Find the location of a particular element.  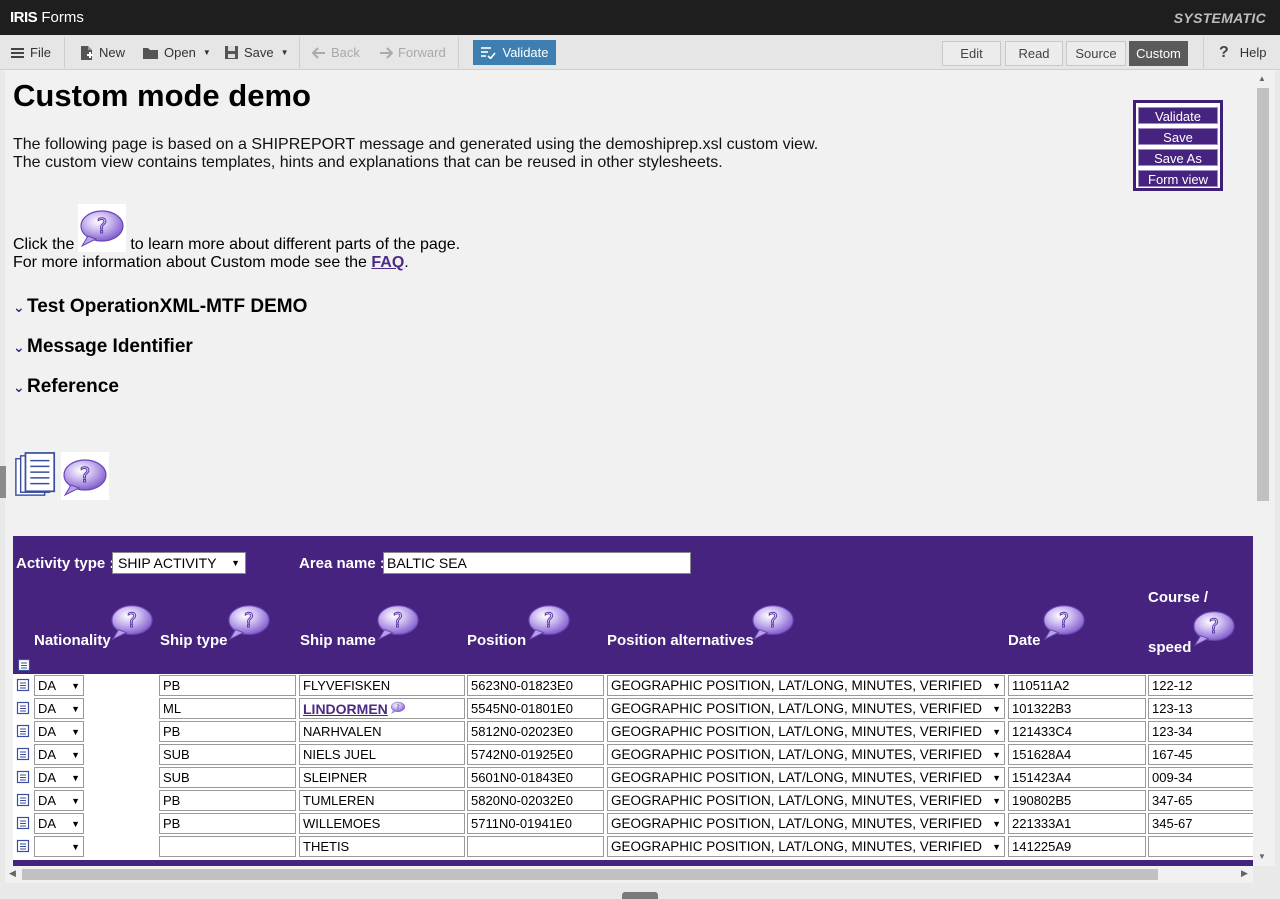

position-field: 5742N0-01925E0 is located at coordinates (535, 754).